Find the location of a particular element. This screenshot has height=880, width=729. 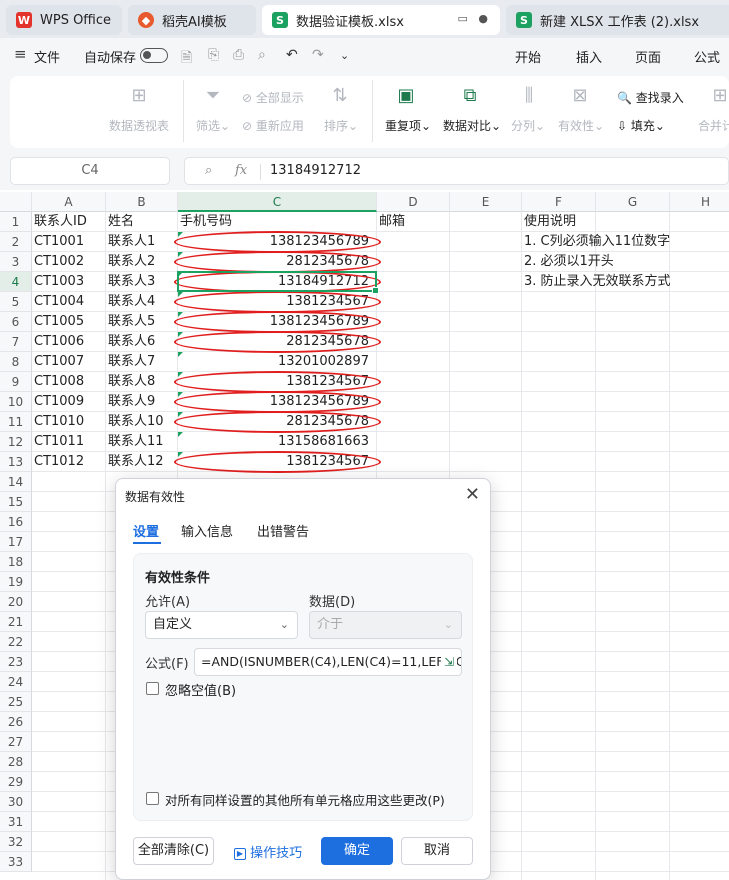

instruction-text: 3. 防止录入无效联系方式 is located at coordinates (624, 282).